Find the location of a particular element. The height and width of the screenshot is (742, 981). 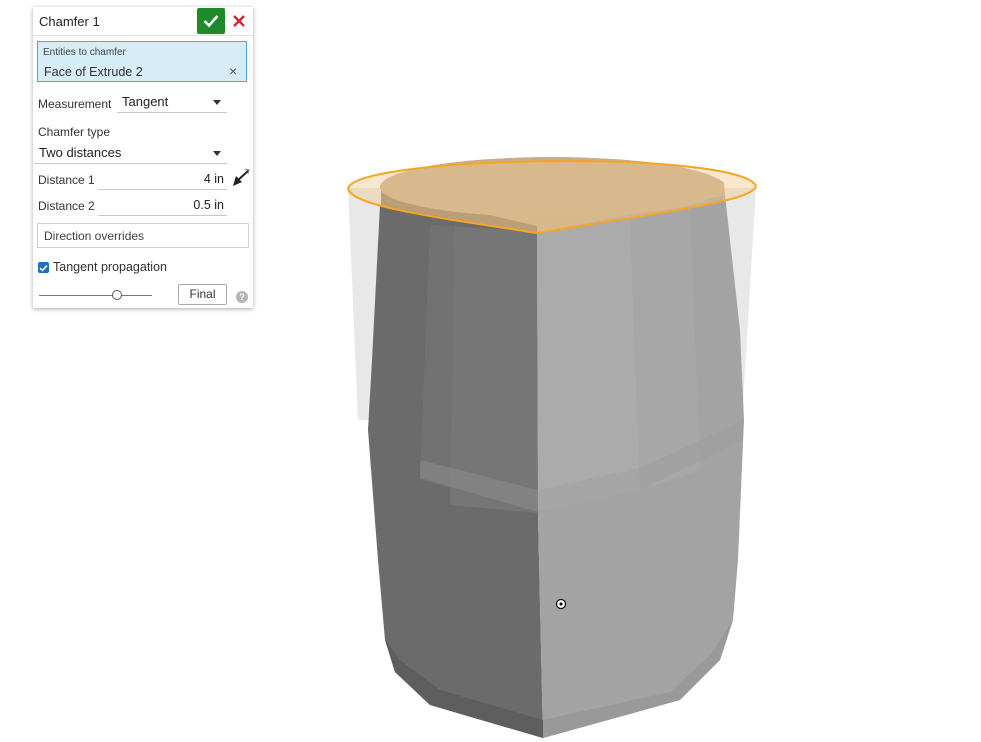

distance1-input: 4 in is located at coordinates (162, 180).